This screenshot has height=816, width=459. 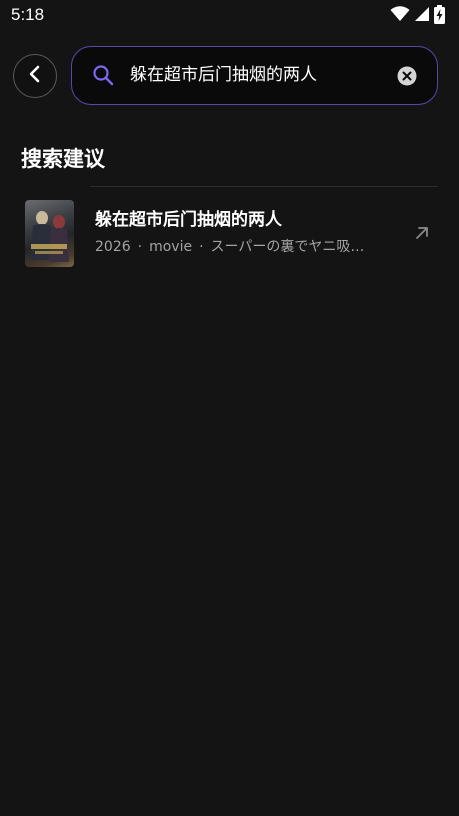 I want to click on status-icons, so click(x=417, y=16).